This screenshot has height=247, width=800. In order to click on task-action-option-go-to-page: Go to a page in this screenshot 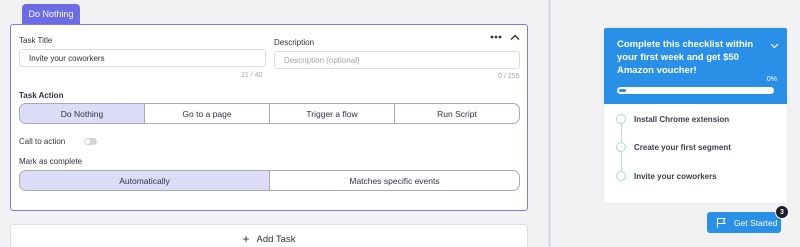, I will do `click(207, 113)`.